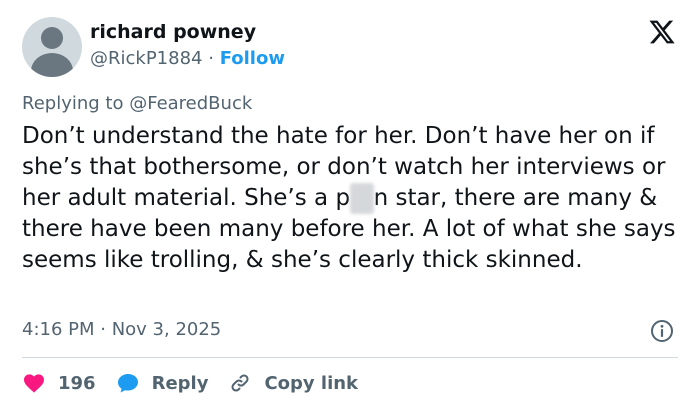 The width and height of the screenshot is (700, 410). I want to click on heart-icon, so click(34, 383).